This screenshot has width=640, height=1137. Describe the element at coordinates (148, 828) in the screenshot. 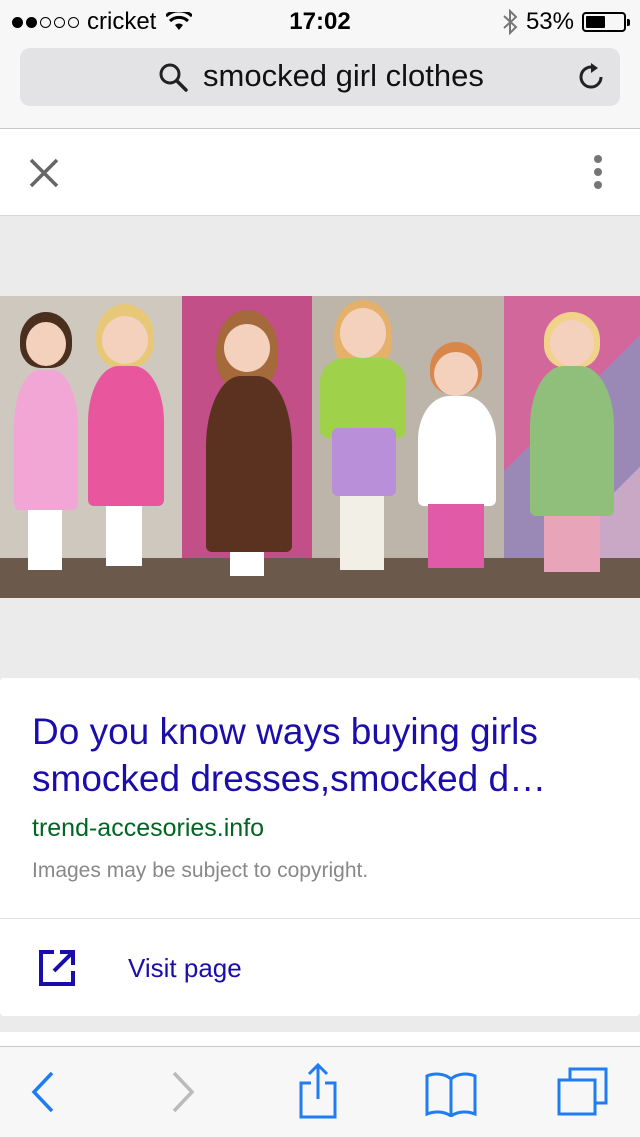

I see `result-domain: trend-accesories.info` at that location.